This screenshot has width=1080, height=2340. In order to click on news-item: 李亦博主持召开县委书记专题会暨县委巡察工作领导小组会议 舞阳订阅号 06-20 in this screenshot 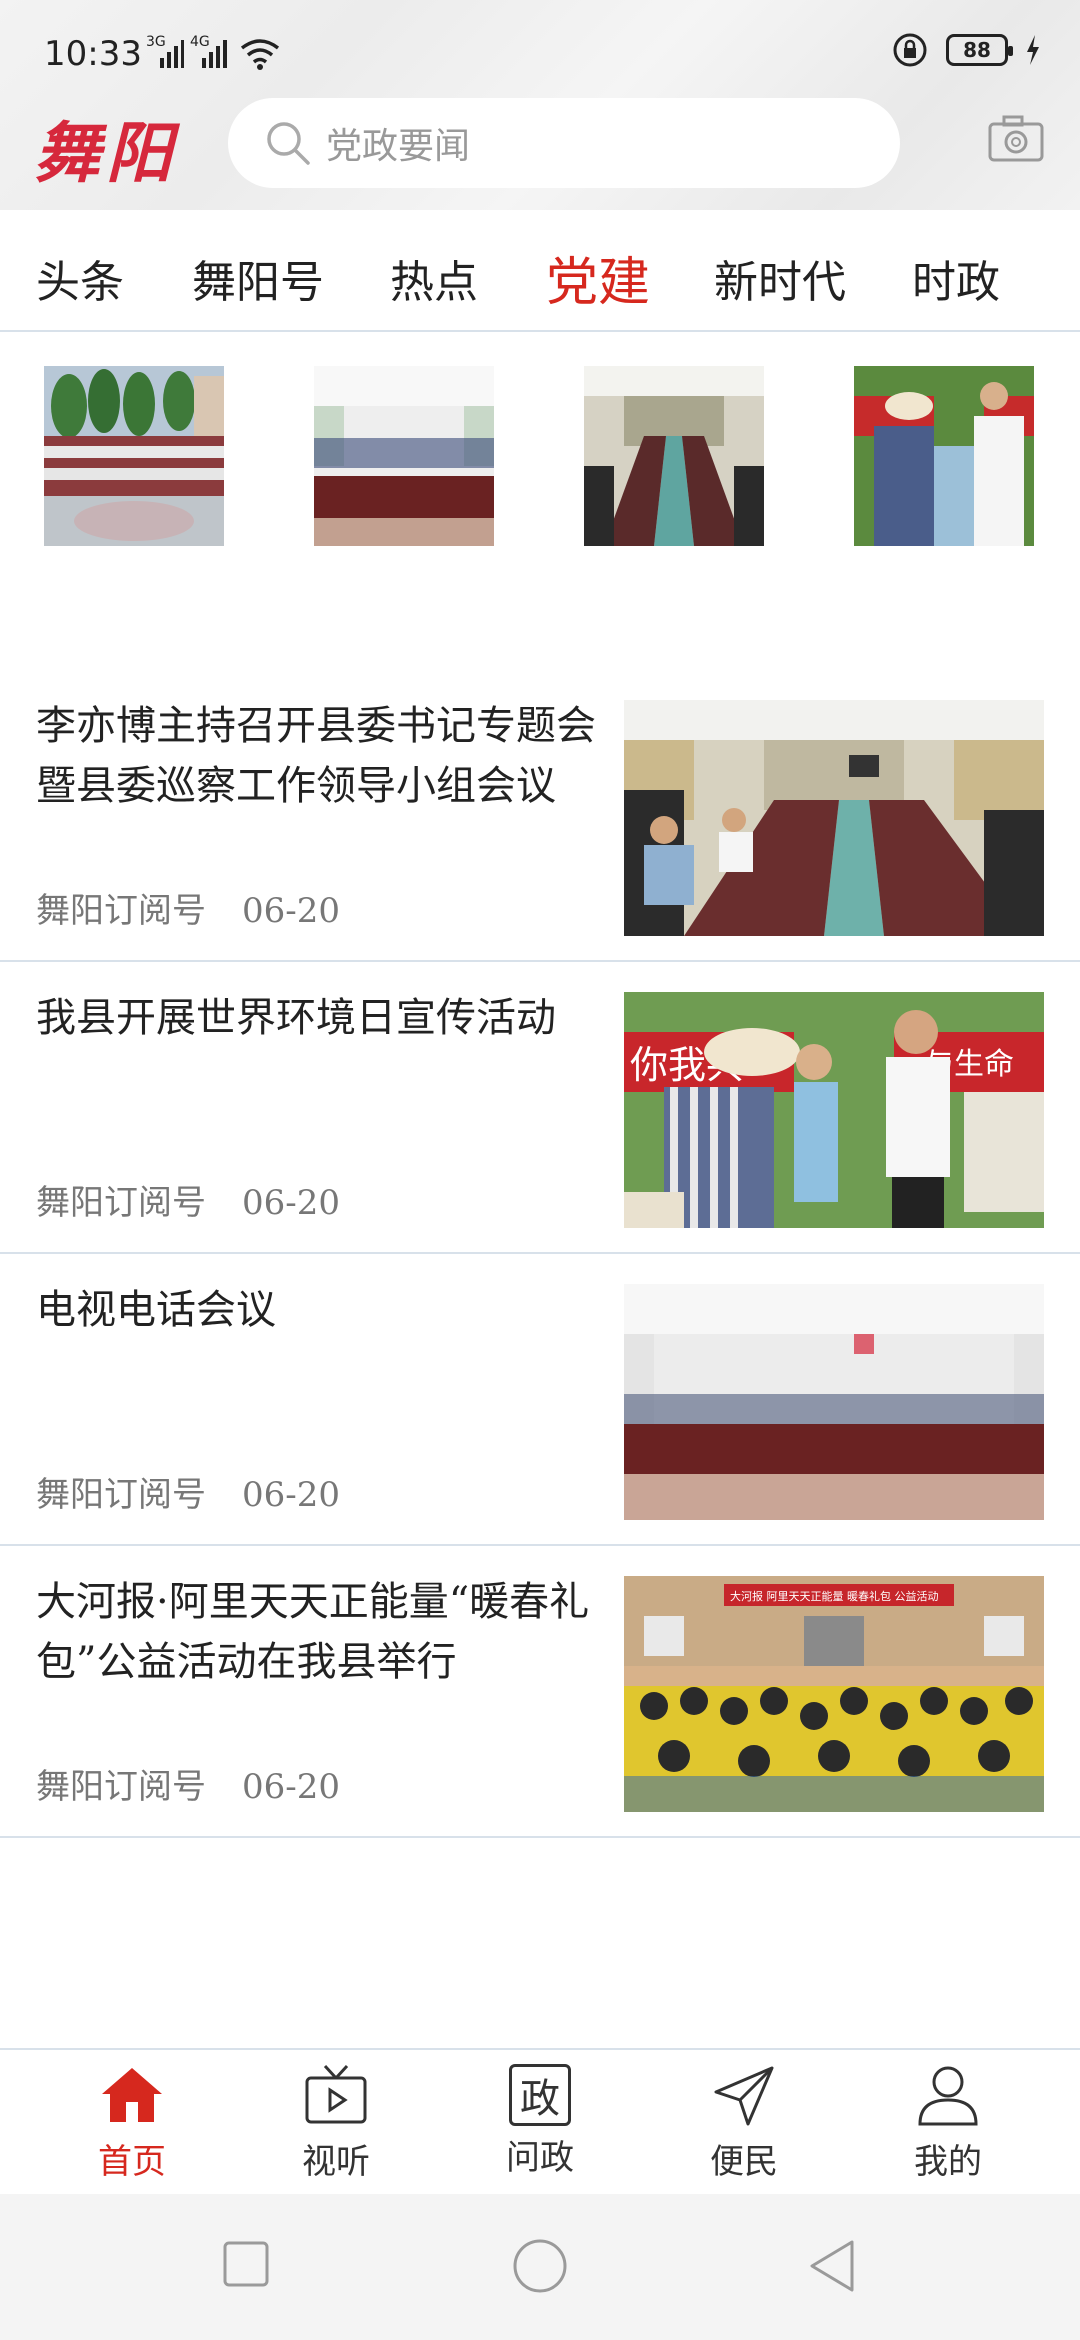, I will do `click(540, 816)`.